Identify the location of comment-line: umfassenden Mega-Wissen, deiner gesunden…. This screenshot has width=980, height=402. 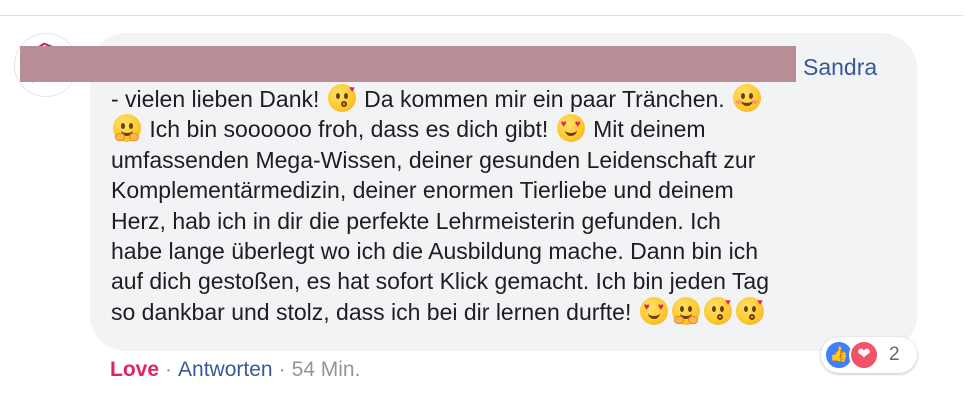
(506, 160).